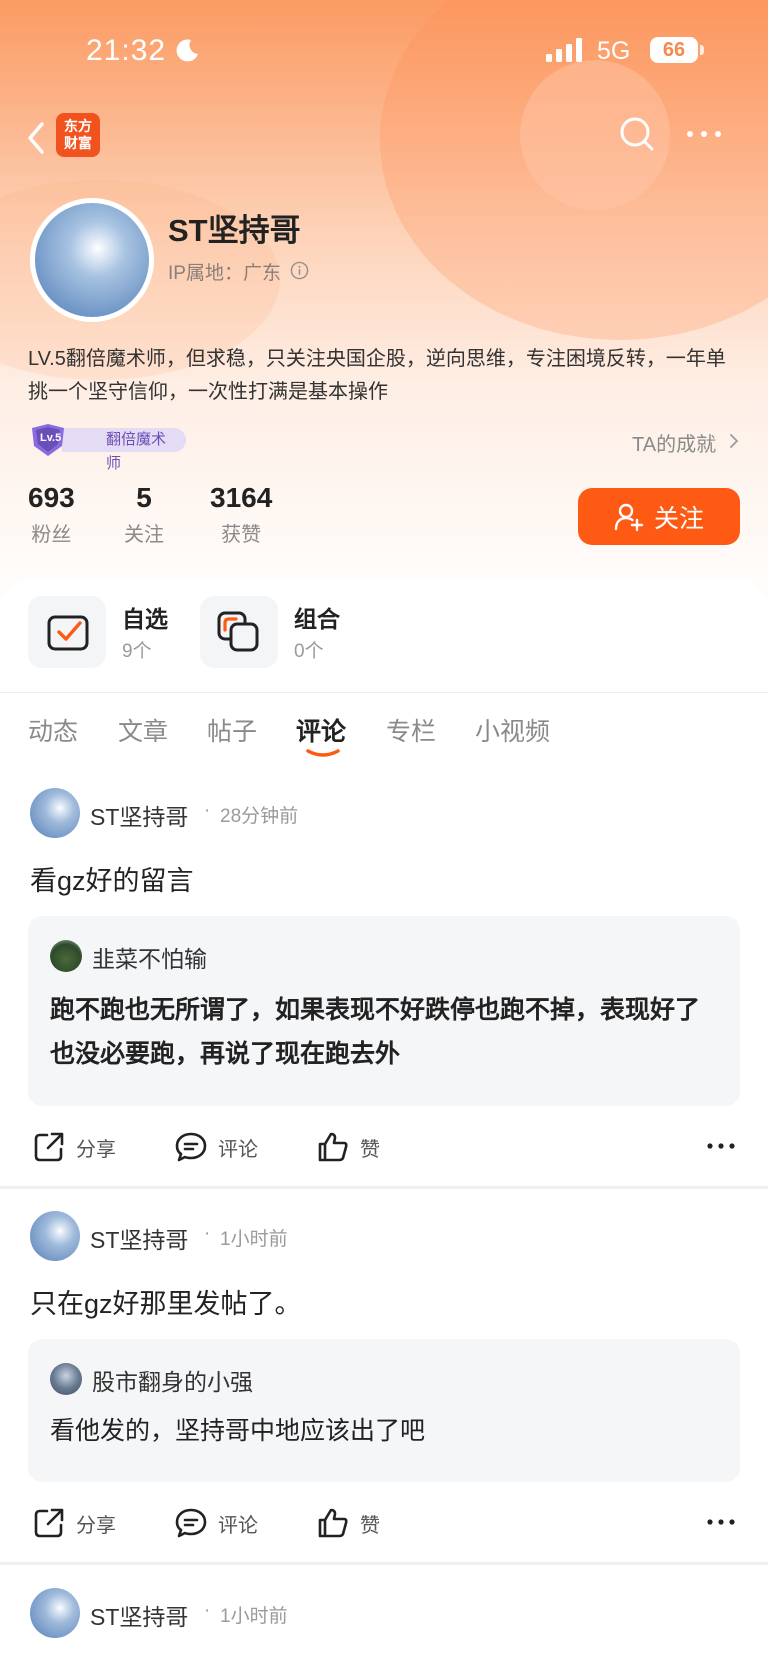 This screenshot has width=768, height=1665. What do you see at coordinates (137, 651) in the screenshot?
I see `watchlist-count: 9个` at bounding box center [137, 651].